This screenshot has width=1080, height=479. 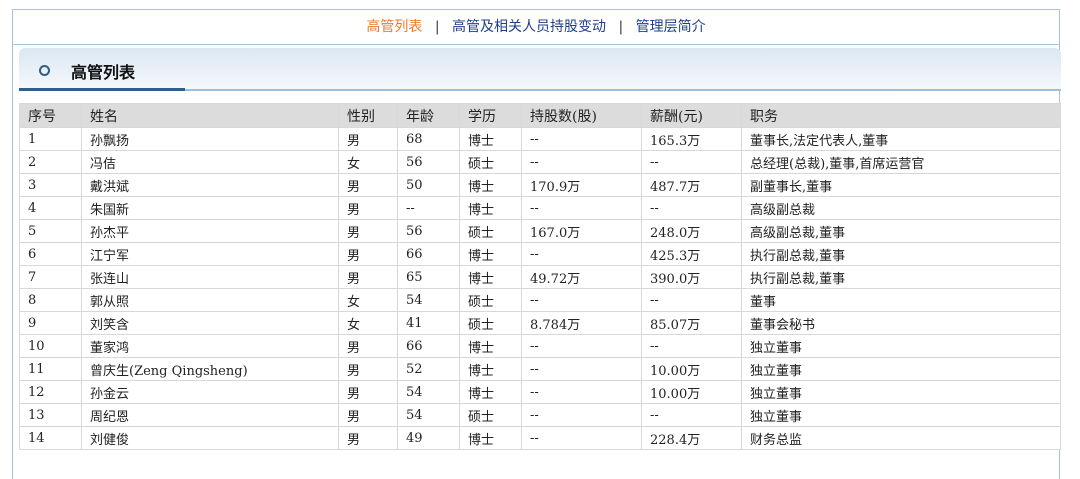 I want to click on cell-name: 周纪恩, so click(x=210, y=415).